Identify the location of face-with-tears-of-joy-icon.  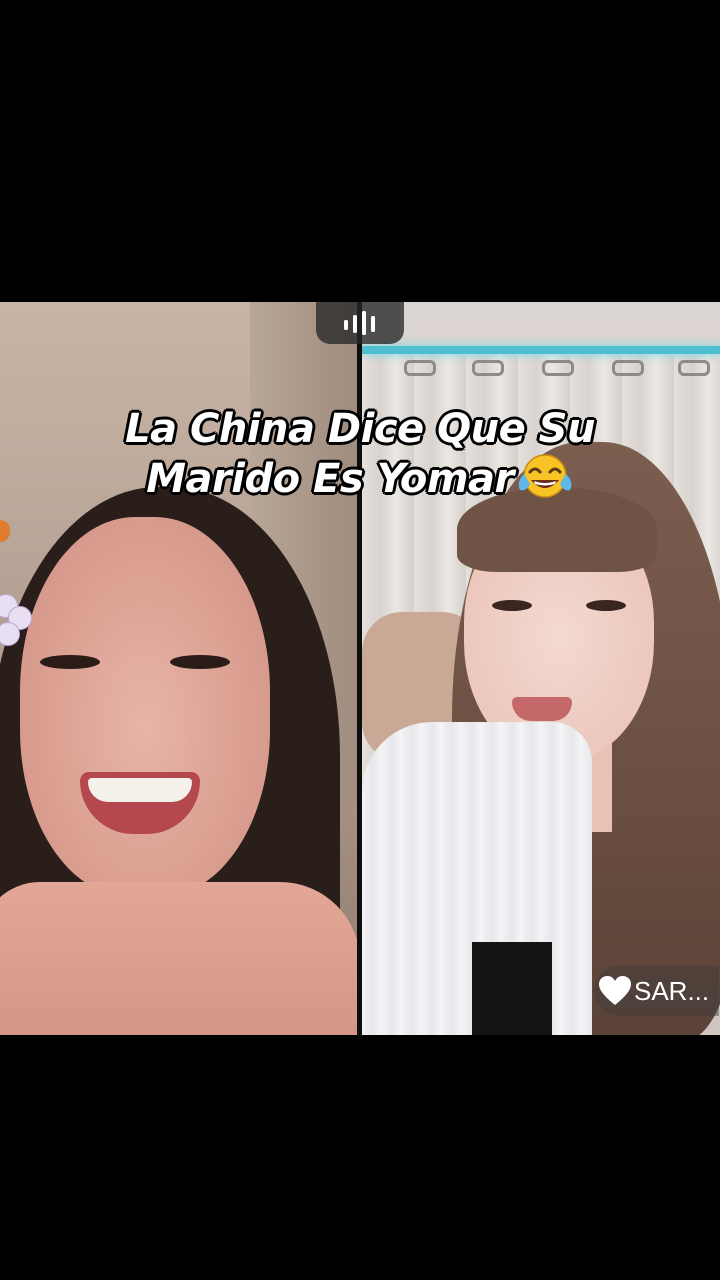
(545, 476).